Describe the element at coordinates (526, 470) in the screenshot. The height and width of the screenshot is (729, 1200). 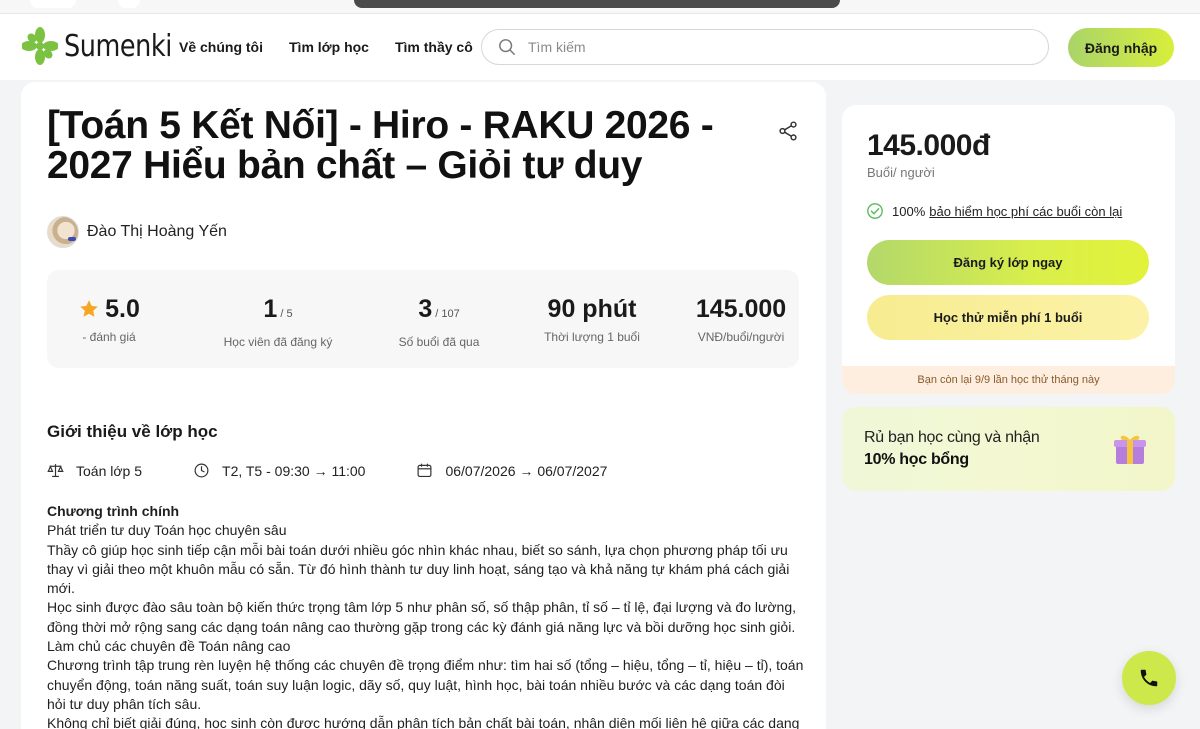
I see `date-range-text: 06/07/2026 → 06/07/2027` at that location.